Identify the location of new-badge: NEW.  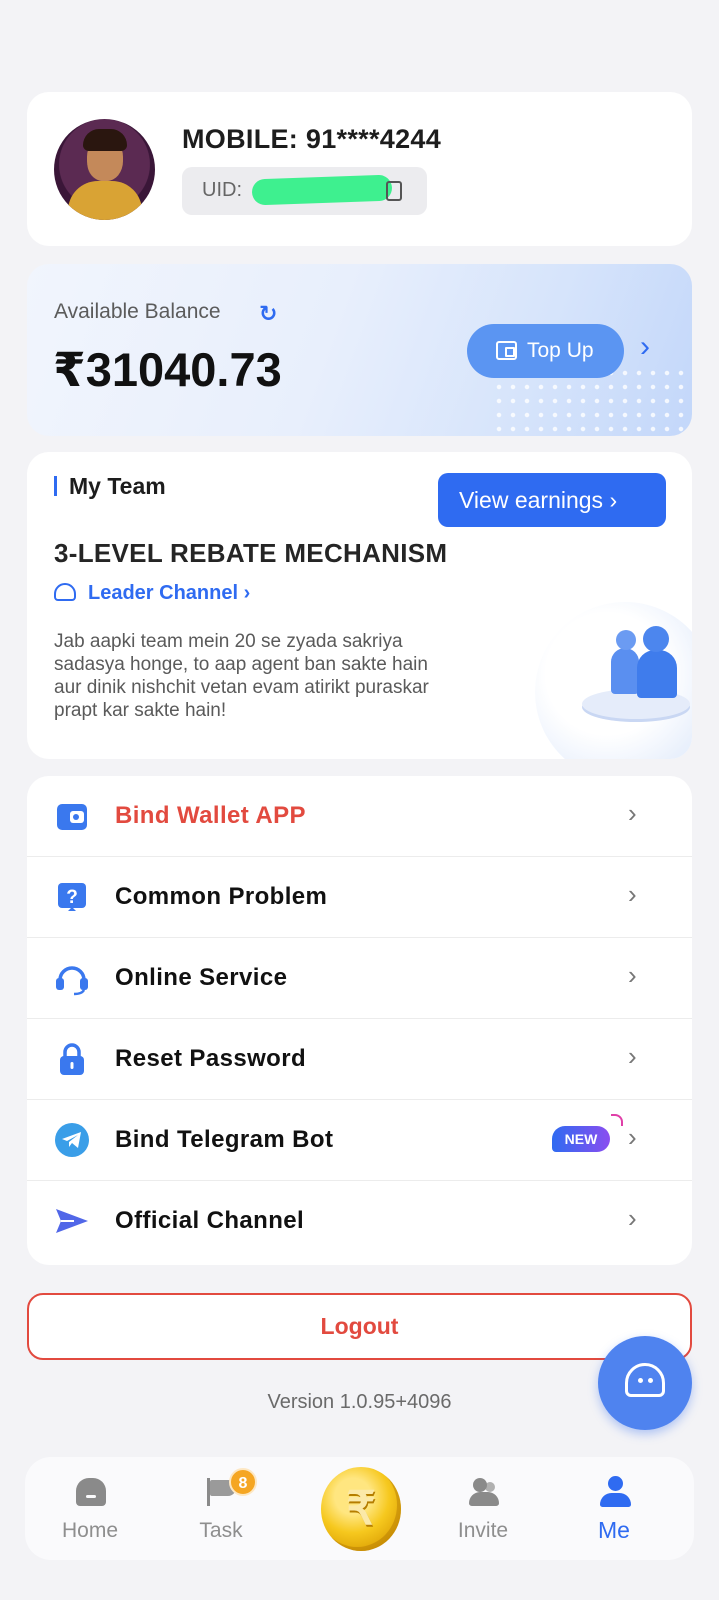
(581, 1139).